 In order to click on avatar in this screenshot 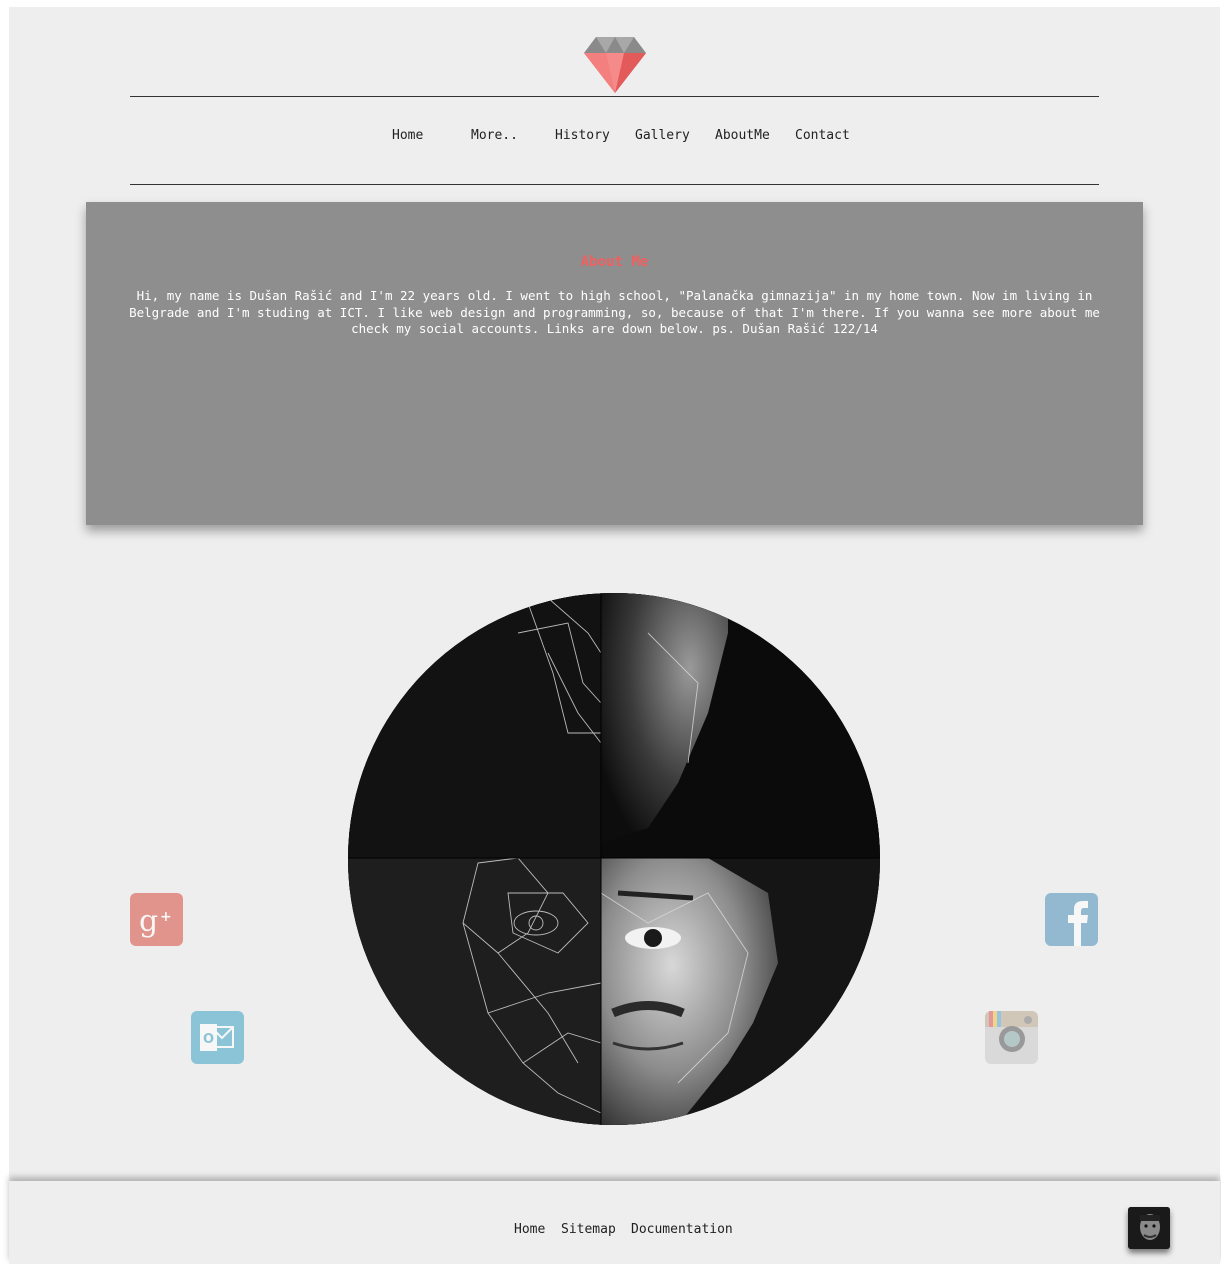, I will do `click(1149, 1228)`.